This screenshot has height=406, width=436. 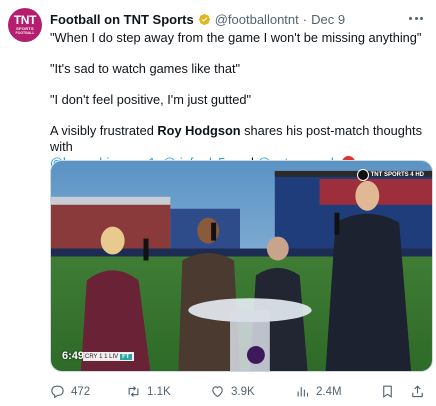 I want to click on like-count: 3.9K, so click(x=243, y=391).